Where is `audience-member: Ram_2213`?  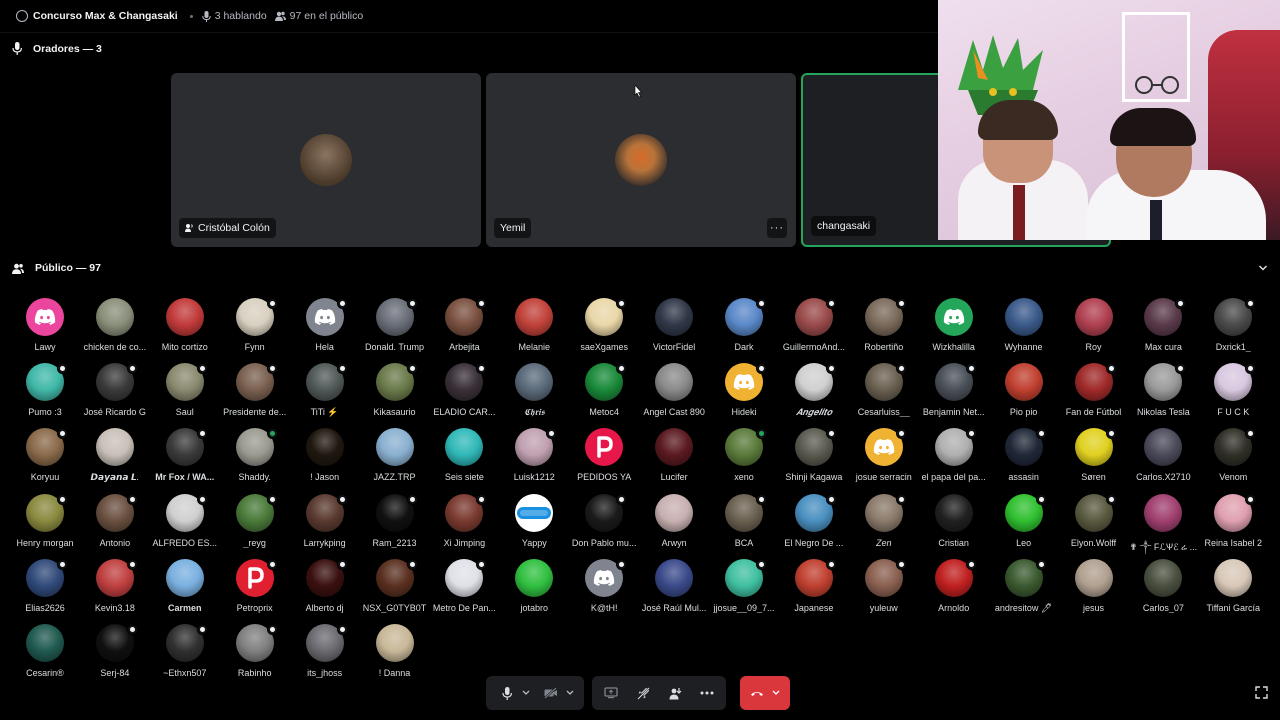 audience-member: Ram_2213 is located at coordinates (395, 524).